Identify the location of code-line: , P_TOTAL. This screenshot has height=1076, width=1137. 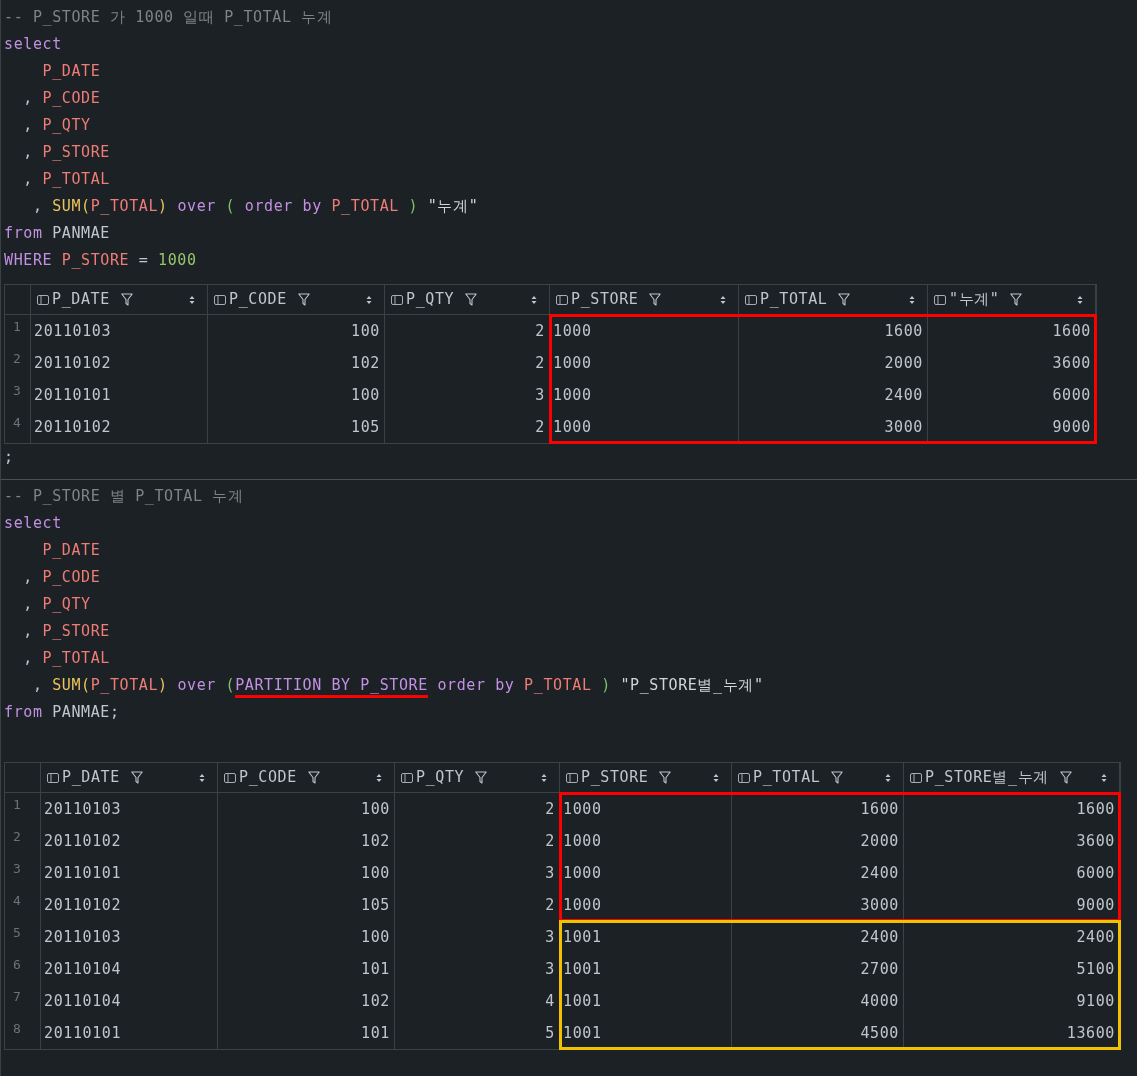
(66, 179).